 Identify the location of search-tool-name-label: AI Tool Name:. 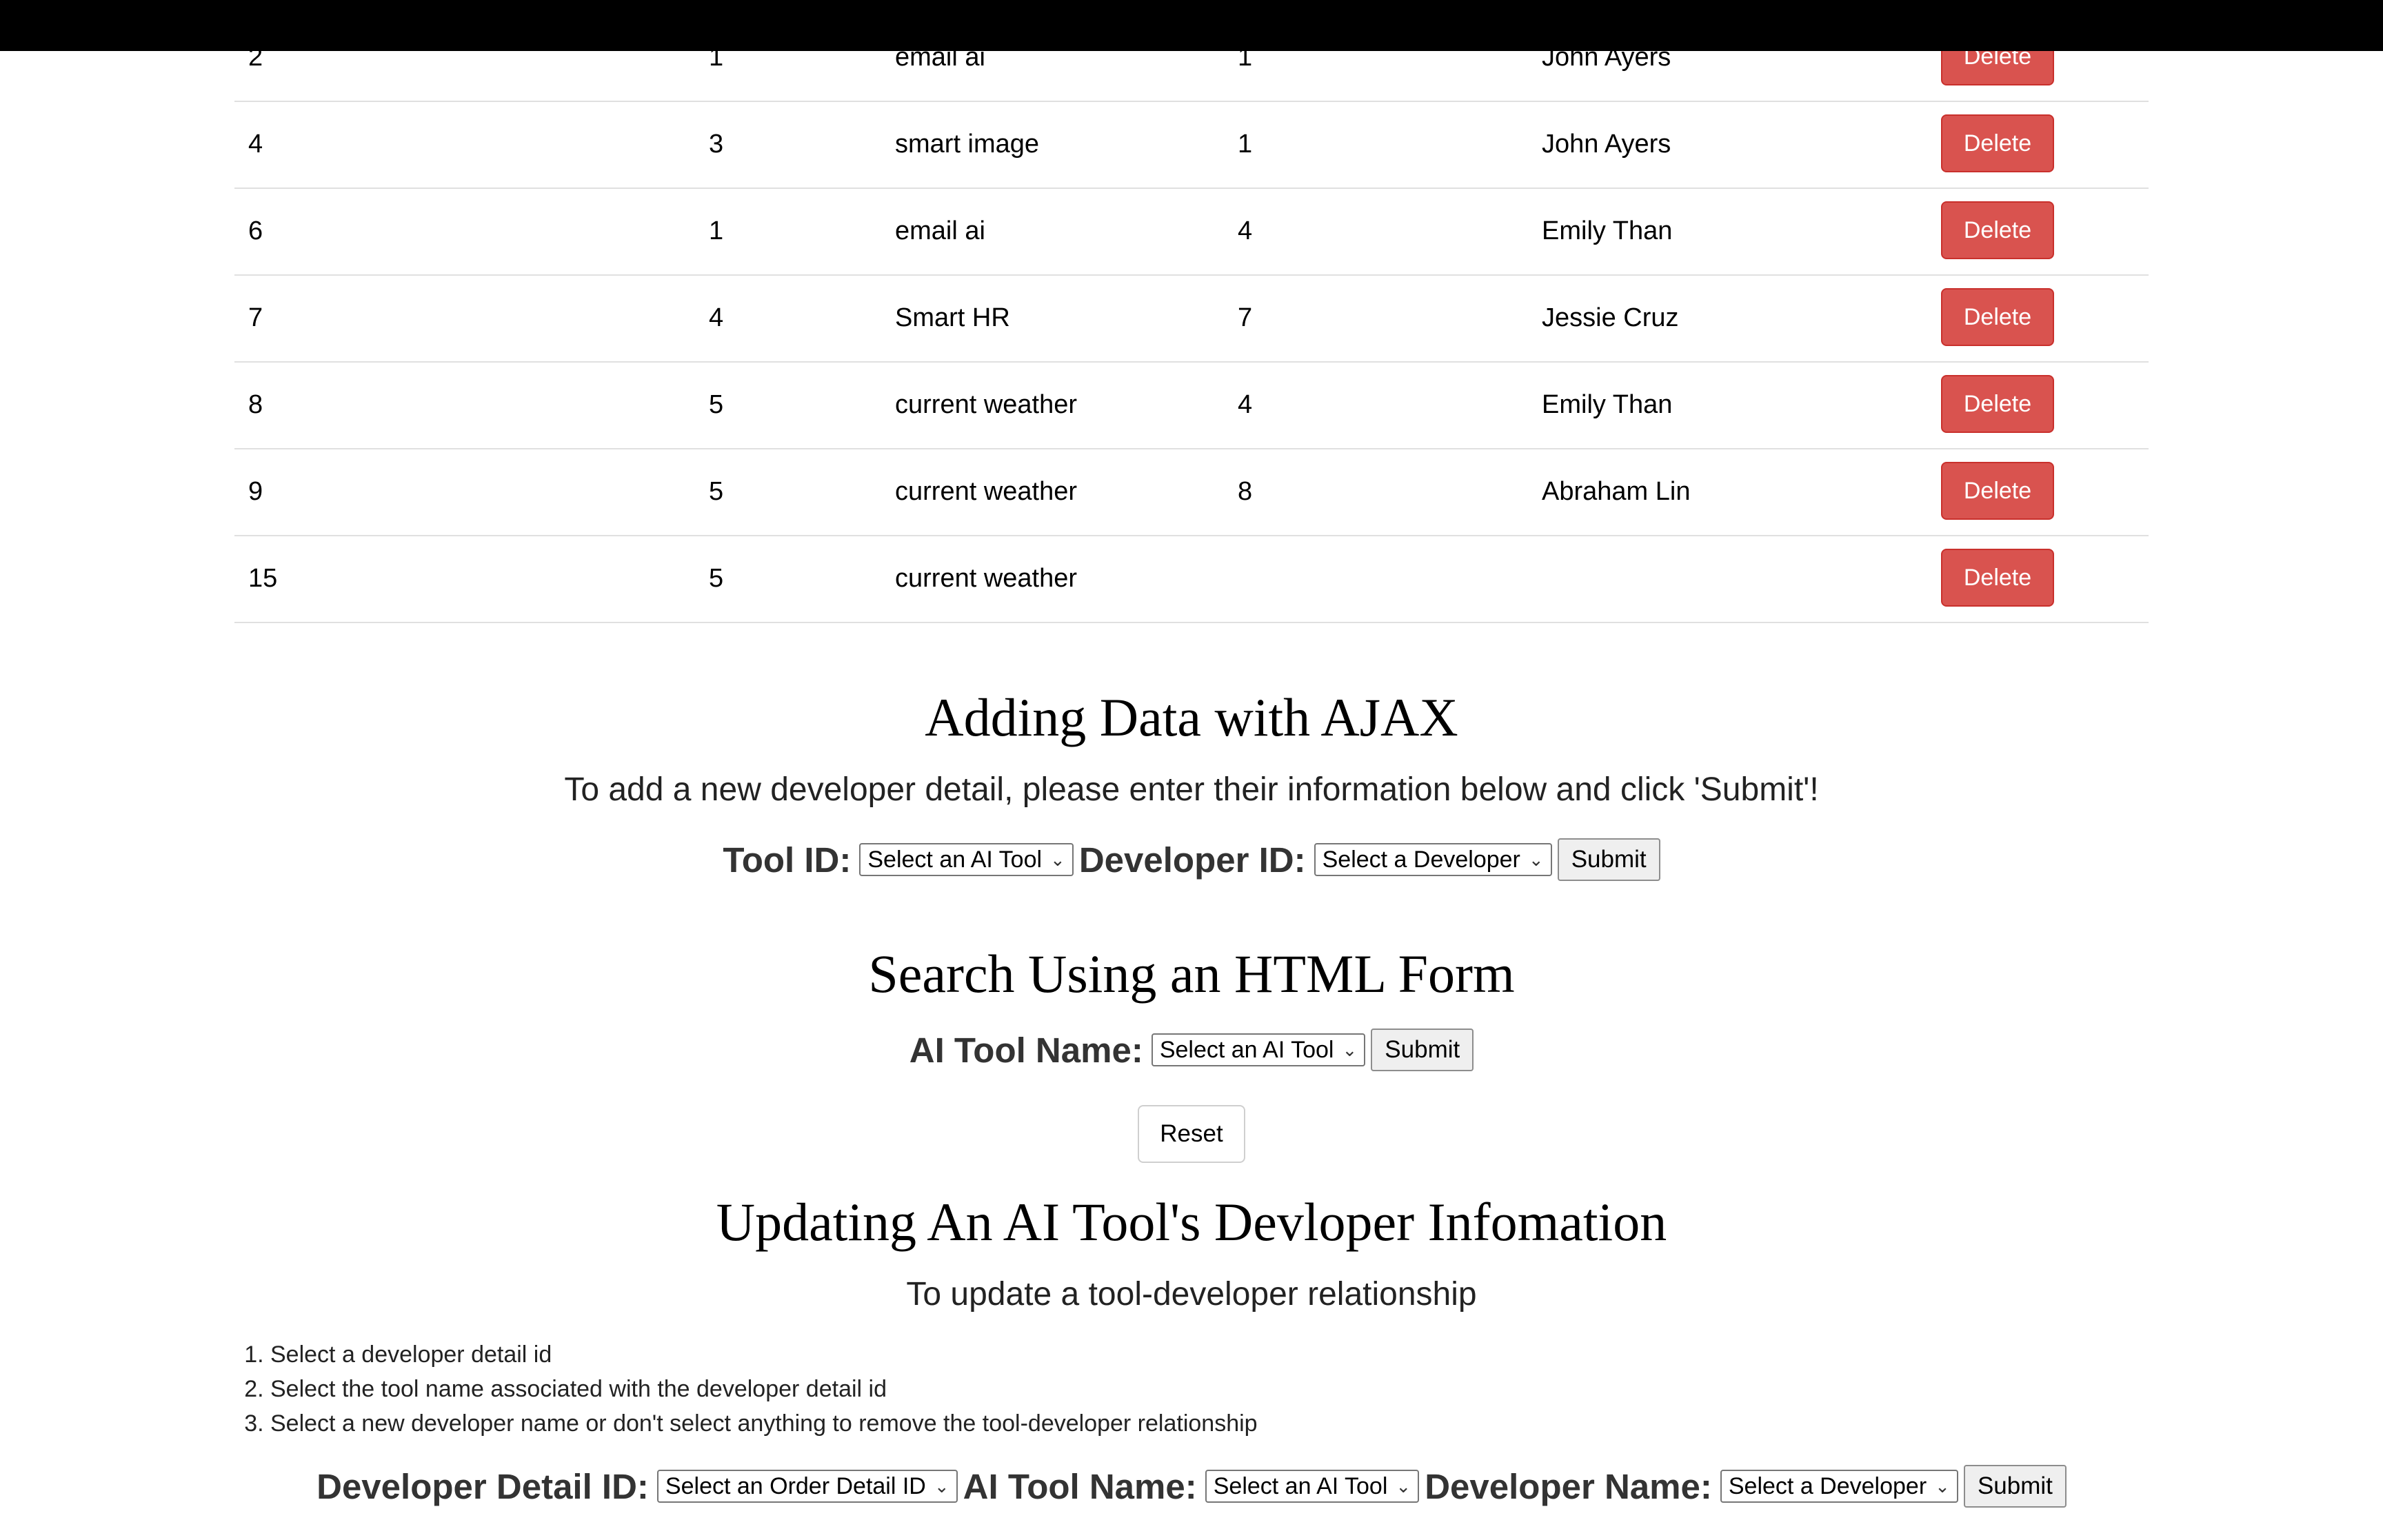
(1026, 1050).